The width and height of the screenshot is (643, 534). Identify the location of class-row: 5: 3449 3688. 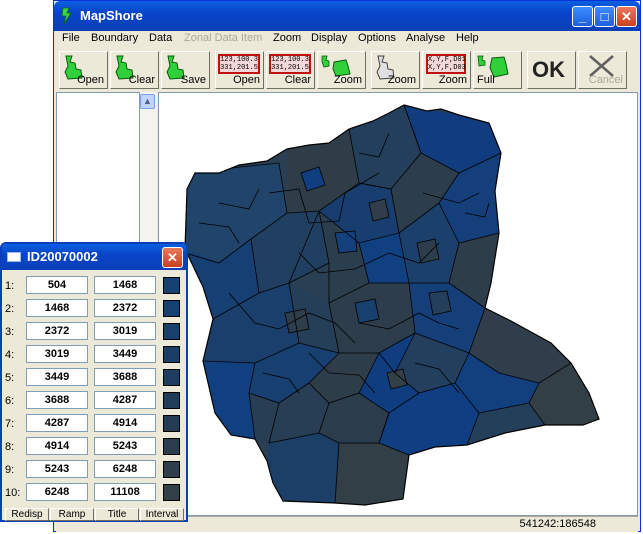
(96, 378).